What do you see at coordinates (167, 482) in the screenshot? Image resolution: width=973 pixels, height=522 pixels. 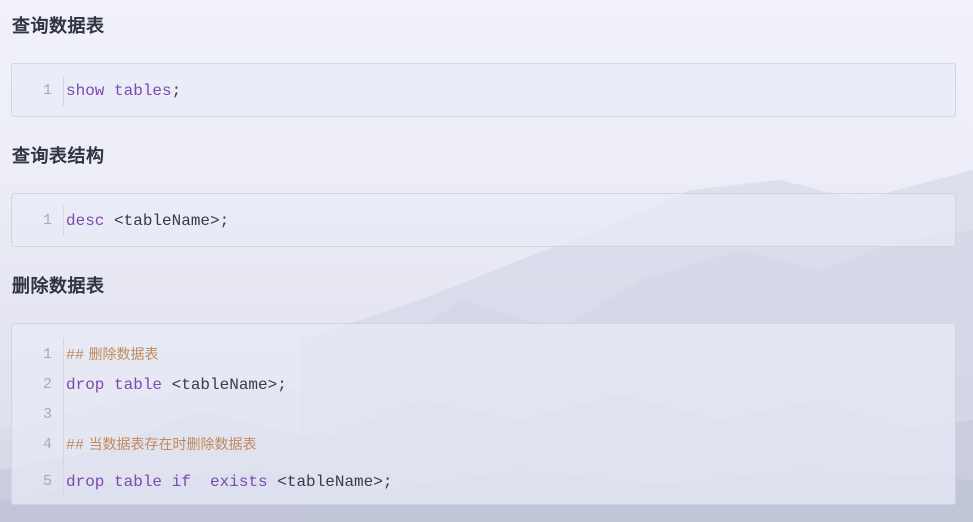 I see `code-keyword: drop table if exists` at bounding box center [167, 482].